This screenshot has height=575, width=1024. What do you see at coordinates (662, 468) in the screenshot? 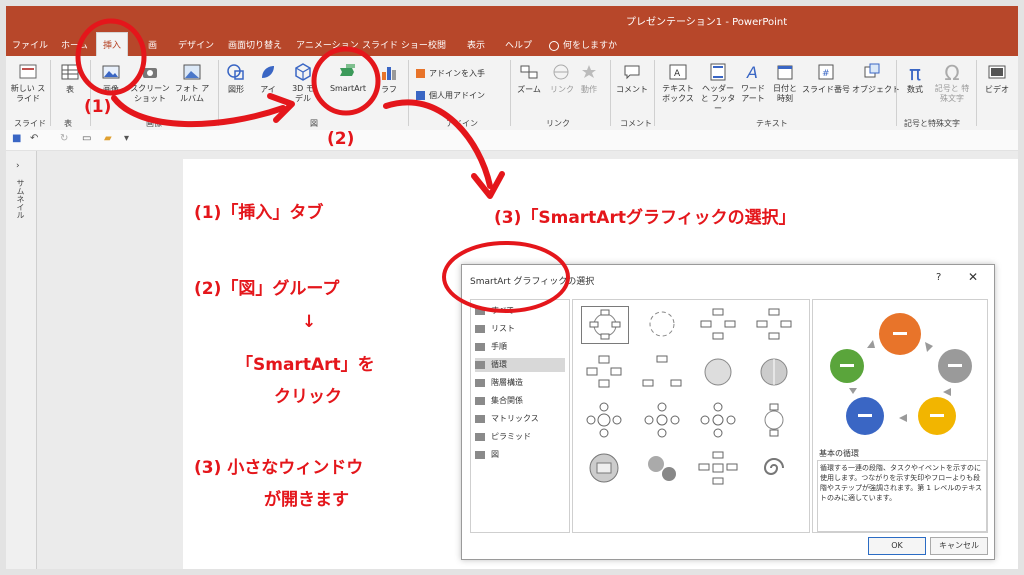
I see `layout-gear` at bounding box center [662, 468].